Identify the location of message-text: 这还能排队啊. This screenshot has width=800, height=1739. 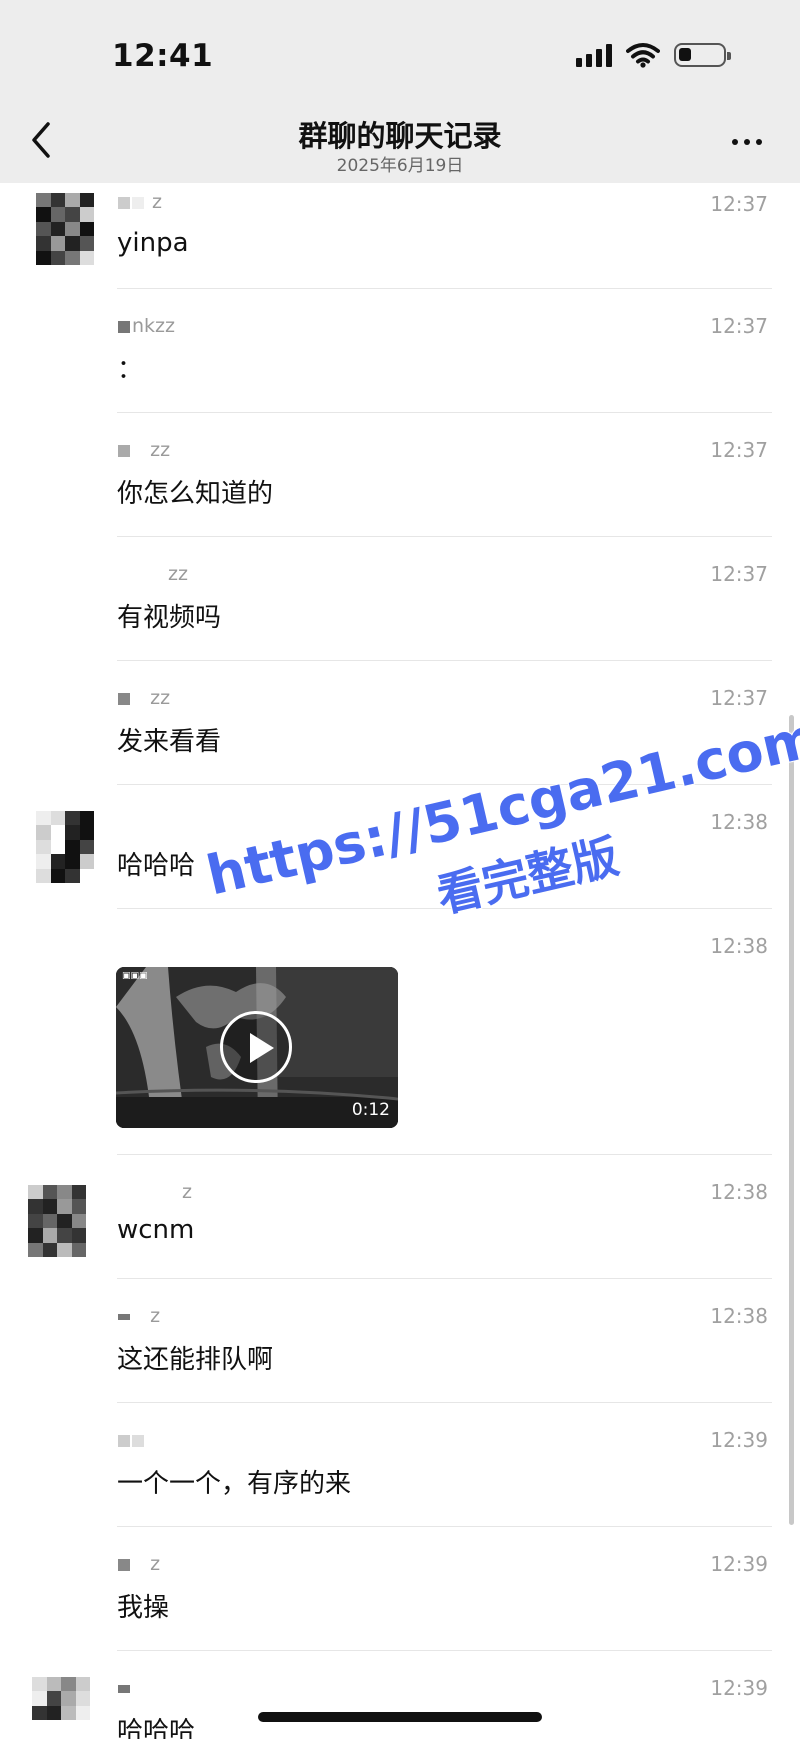
(195, 1360).